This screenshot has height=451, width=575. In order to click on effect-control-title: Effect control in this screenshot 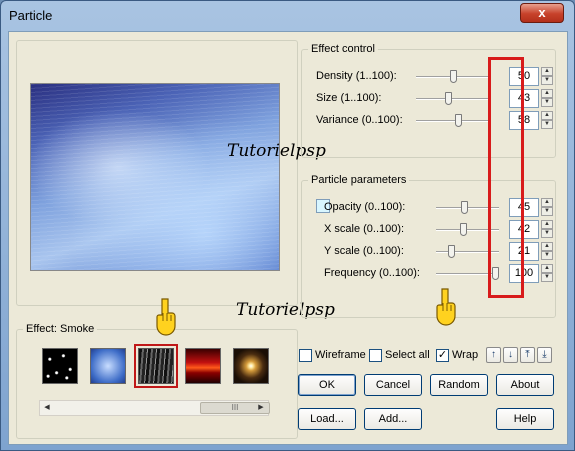, I will do `click(343, 49)`.